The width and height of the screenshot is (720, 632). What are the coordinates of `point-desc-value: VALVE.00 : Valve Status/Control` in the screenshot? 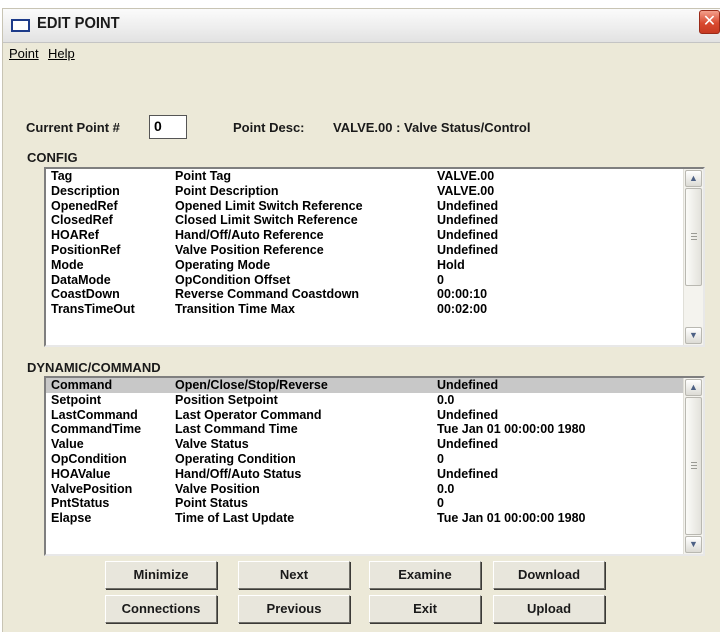 It's located at (432, 127).